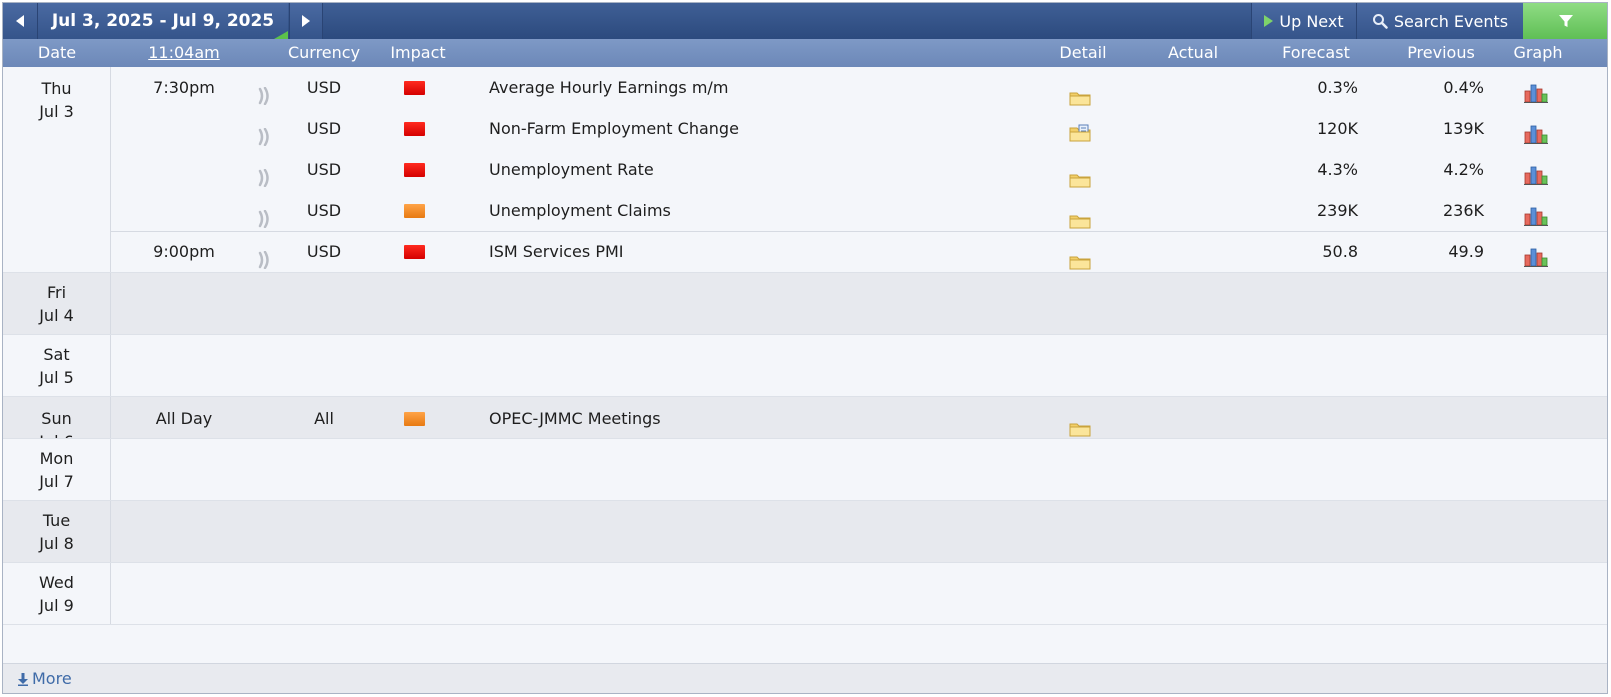 Image resolution: width=1611 pixels, height=697 pixels. I want to click on header-forecast: Forecast, so click(1316, 52).